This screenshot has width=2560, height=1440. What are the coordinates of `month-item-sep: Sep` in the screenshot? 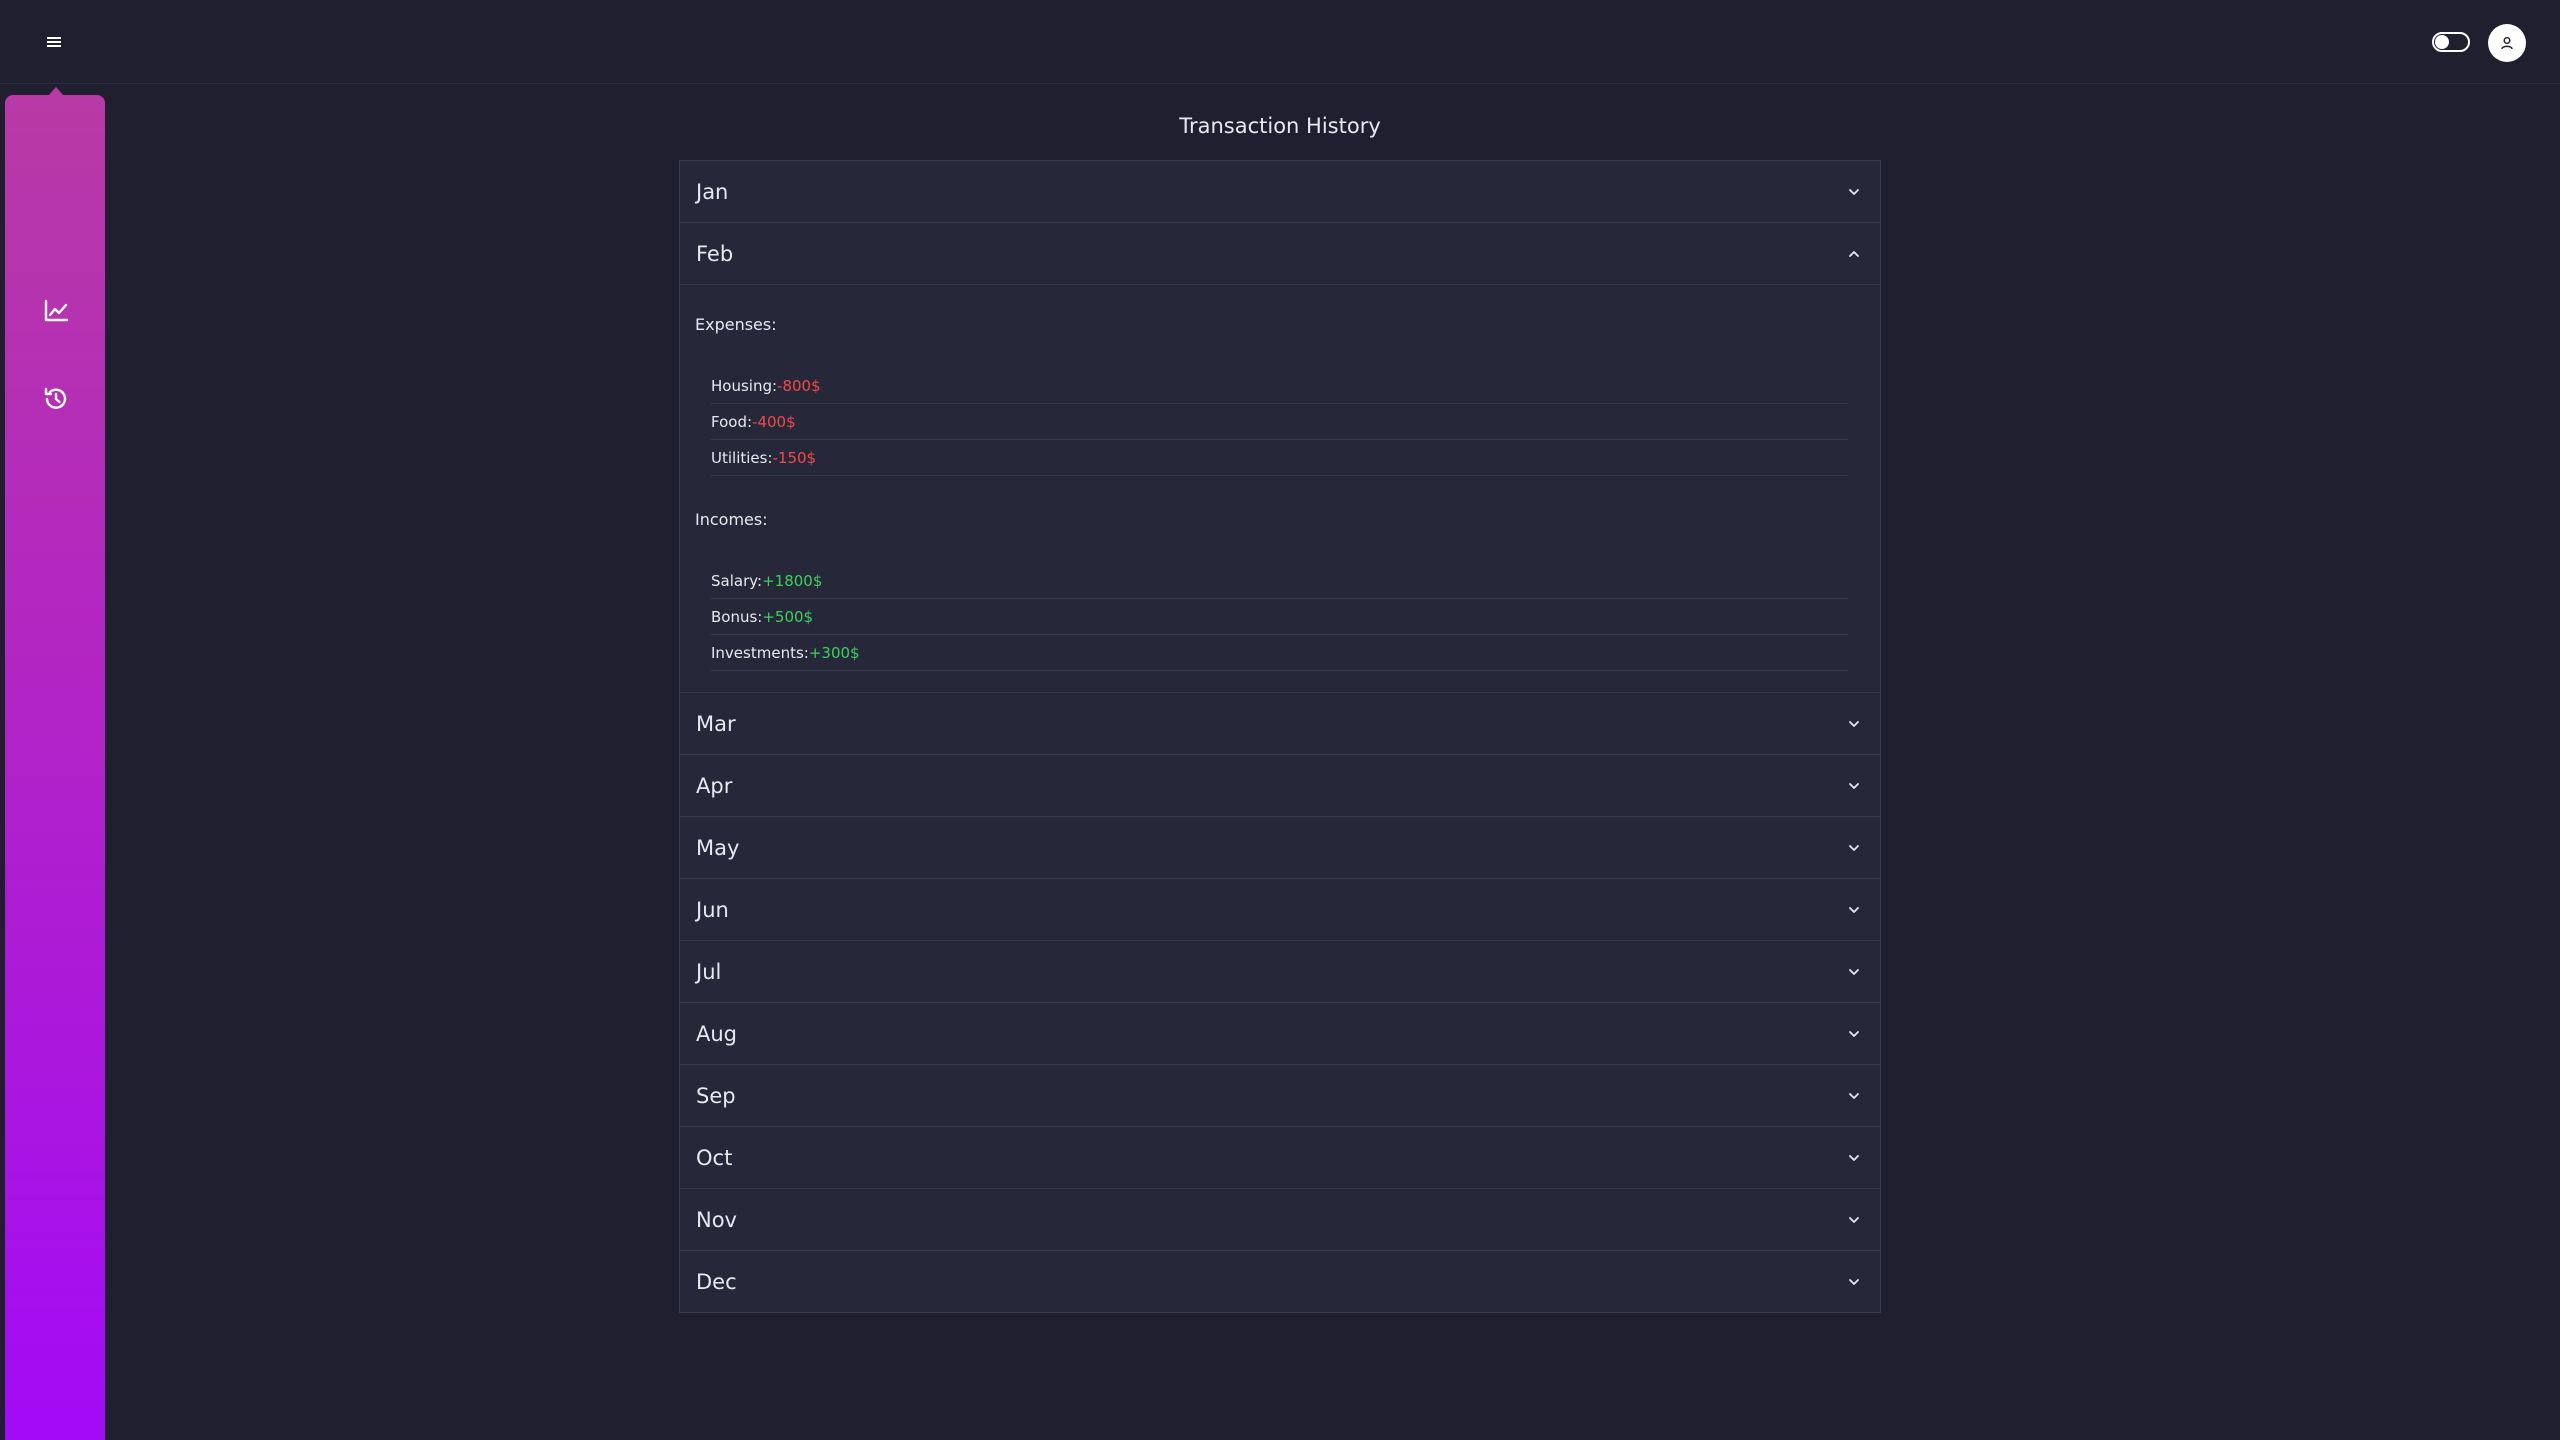 It's located at (1280, 1096).